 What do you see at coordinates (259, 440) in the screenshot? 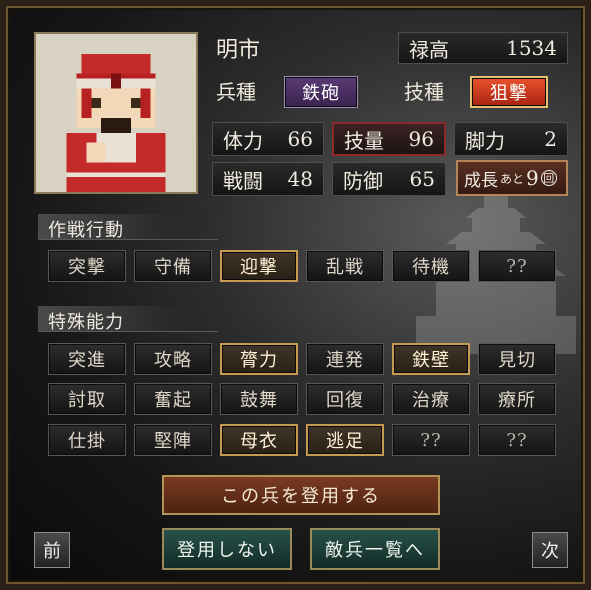
I see `ability-horo: 母衣` at bounding box center [259, 440].